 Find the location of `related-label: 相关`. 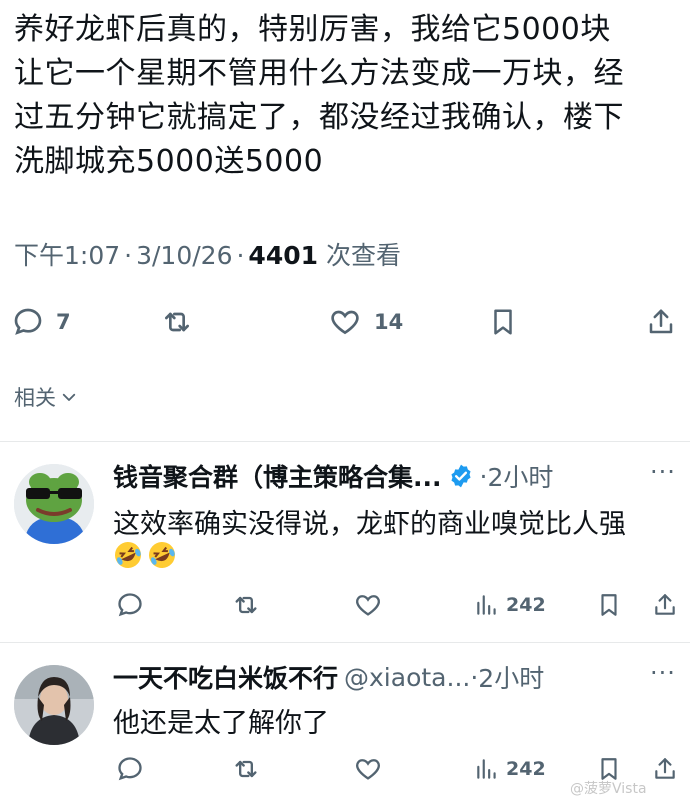

related-label: 相关 is located at coordinates (35, 398).